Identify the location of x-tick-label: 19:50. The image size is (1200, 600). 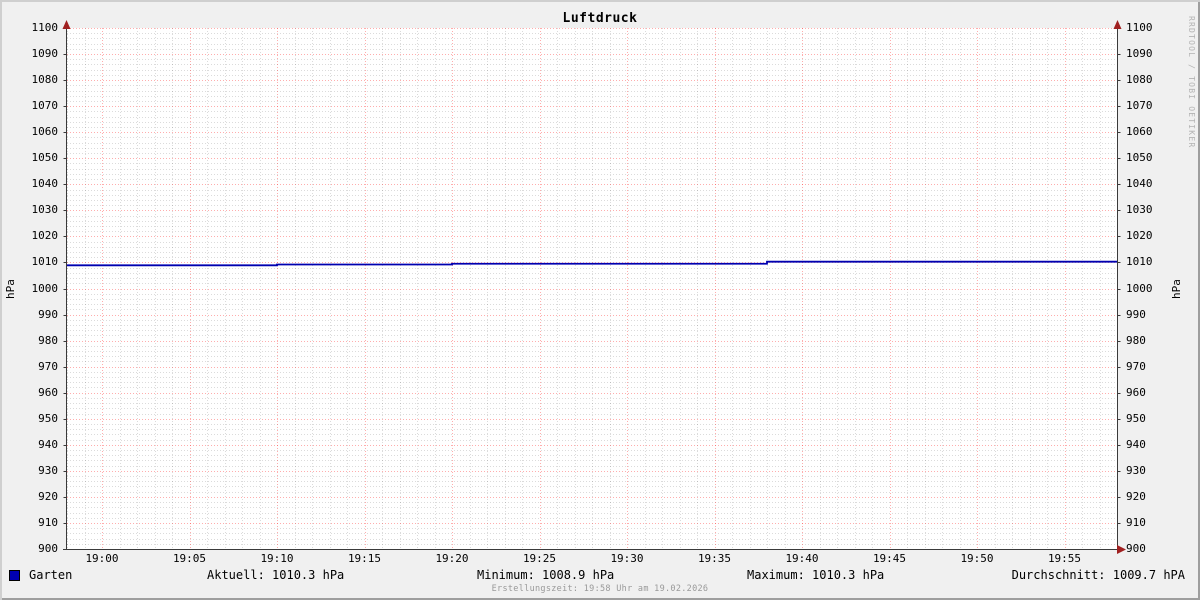
(977, 558).